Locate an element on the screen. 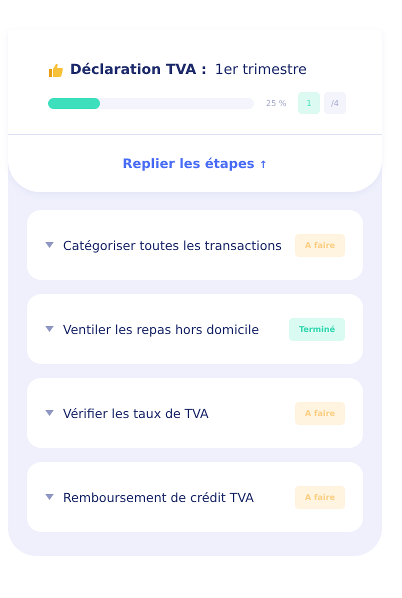  thumbs-up-icon is located at coordinates (56, 70).